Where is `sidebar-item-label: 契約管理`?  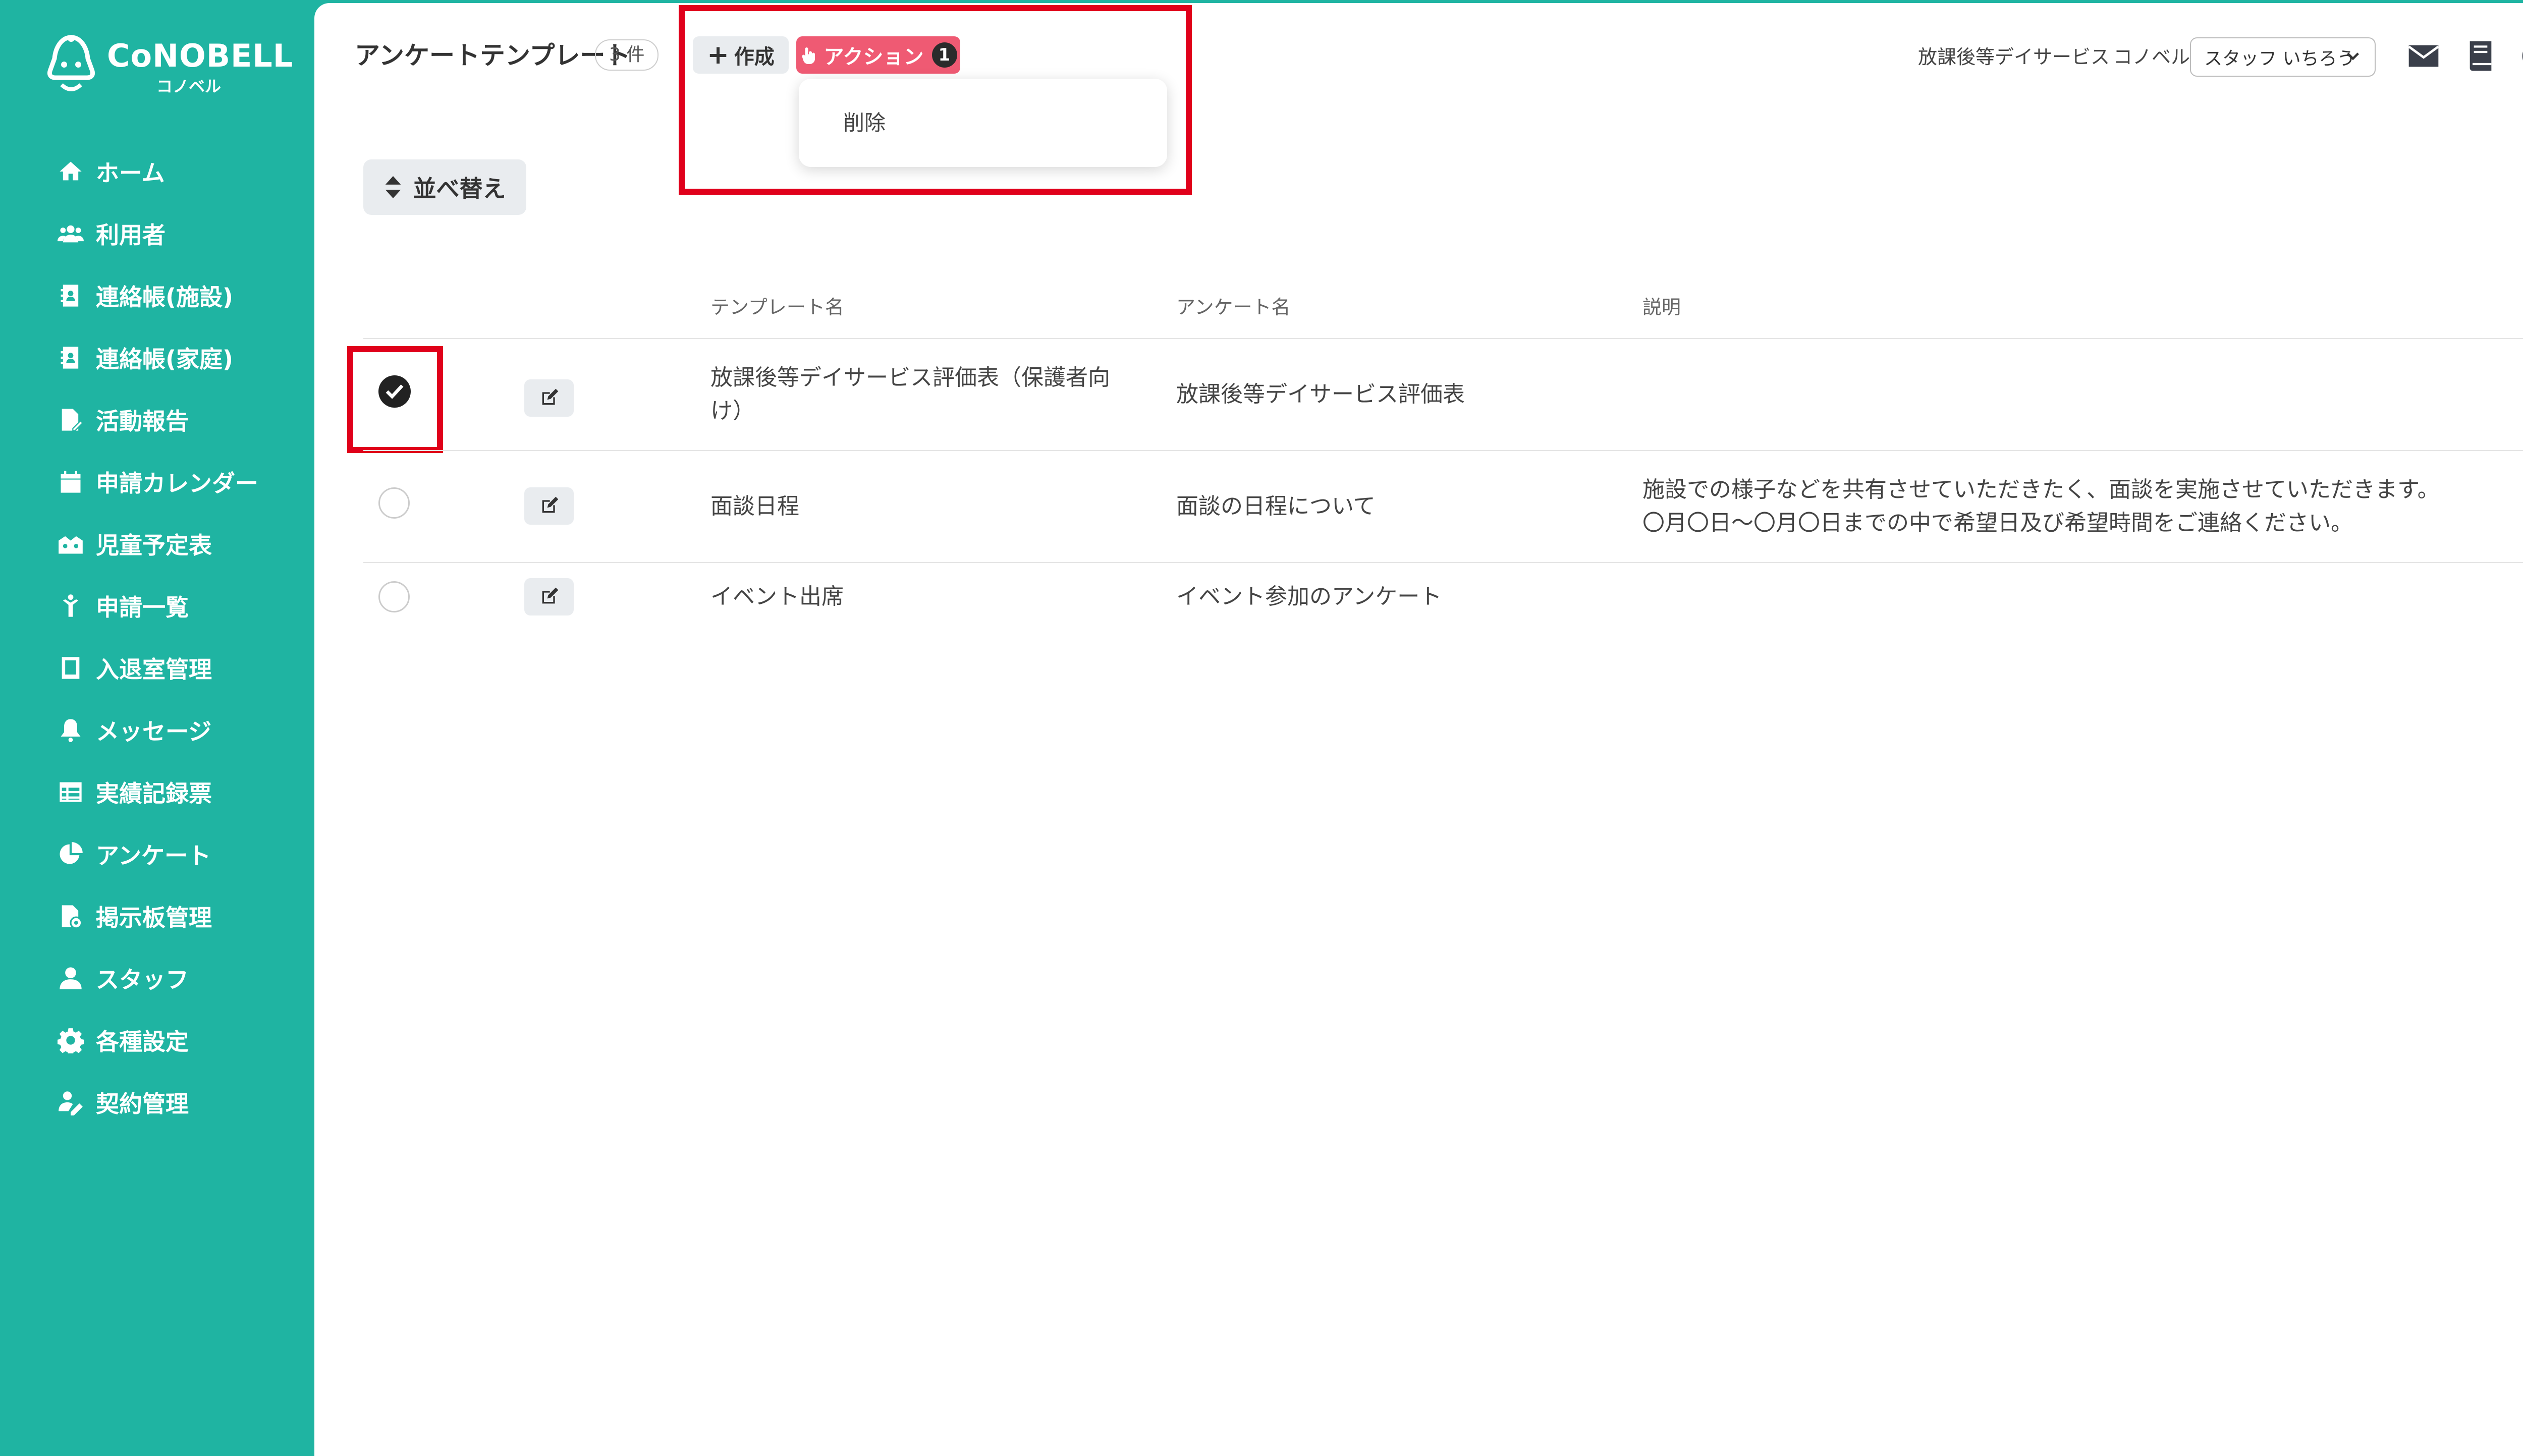 sidebar-item-label: 契約管理 is located at coordinates (142, 1103).